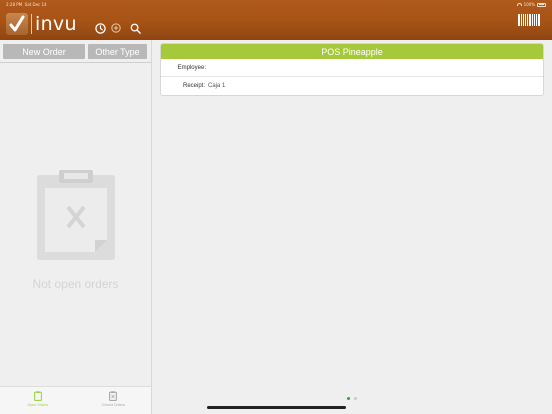 Image resolution: width=552 pixels, height=414 pixels. Describe the element at coordinates (217, 86) in the screenshot. I see `receipt-value: Caja 1` at that location.